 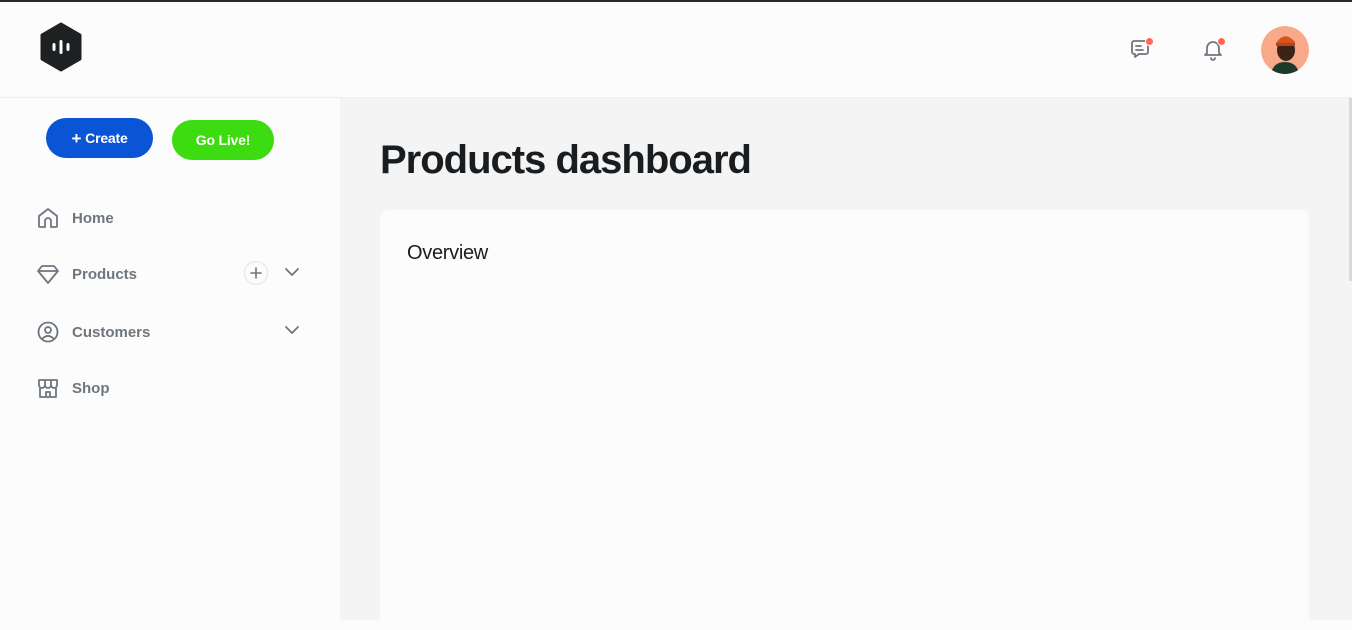 What do you see at coordinates (256, 273) in the screenshot?
I see `add-product-button` at bounding box center [256, 273].